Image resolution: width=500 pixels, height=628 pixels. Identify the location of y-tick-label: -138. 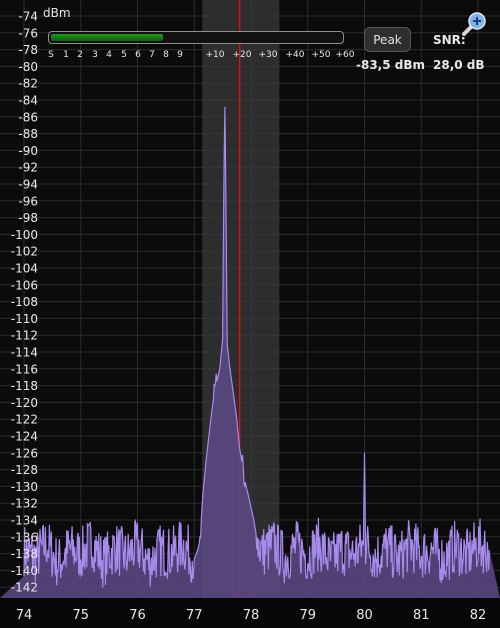
(24, 554).